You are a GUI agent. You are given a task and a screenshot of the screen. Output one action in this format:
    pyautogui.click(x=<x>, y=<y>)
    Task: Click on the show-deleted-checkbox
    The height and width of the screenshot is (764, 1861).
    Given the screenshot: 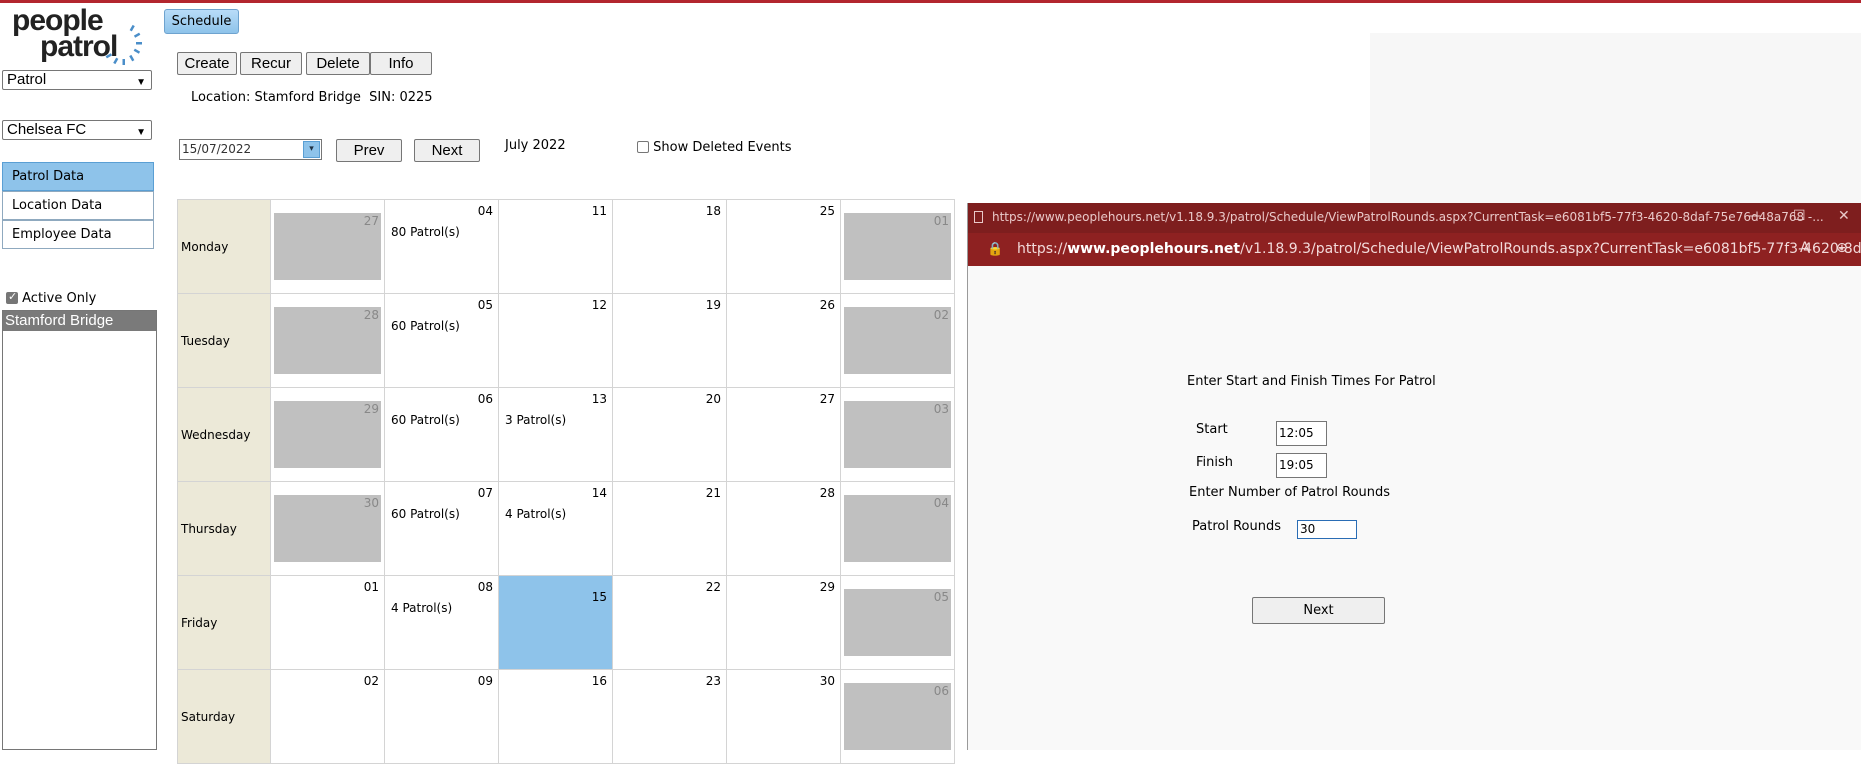 What is the action you would take?
    pyautogui.click(x=643, y=147)
    